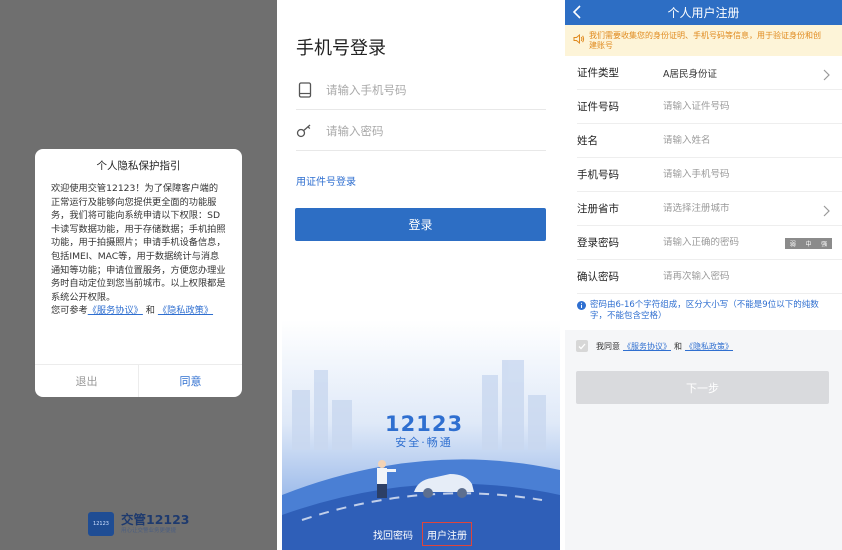 This screenshot has width=842, height=550. Describe the element at coordinates (738, 208) in the screenshot. I see `city-select` at that location.